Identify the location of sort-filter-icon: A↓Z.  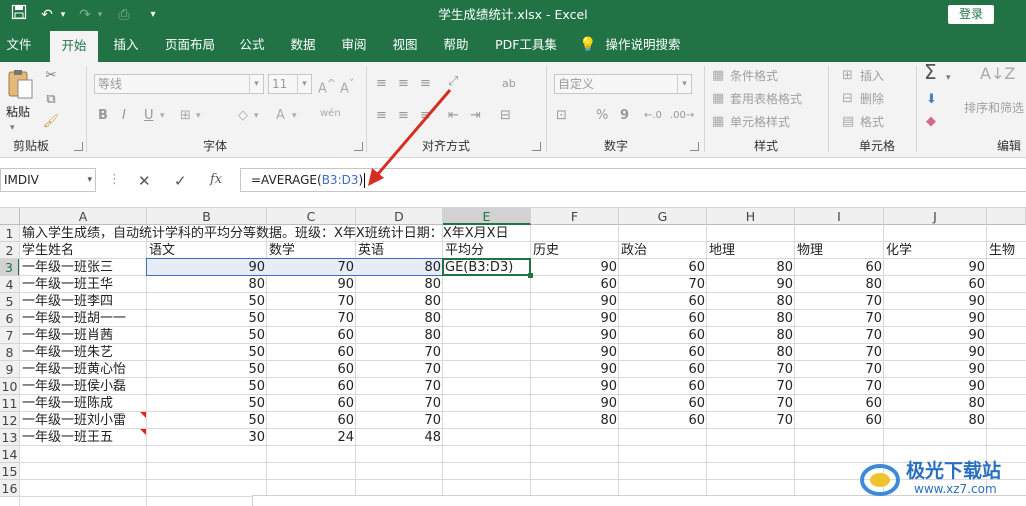
(997, 74).